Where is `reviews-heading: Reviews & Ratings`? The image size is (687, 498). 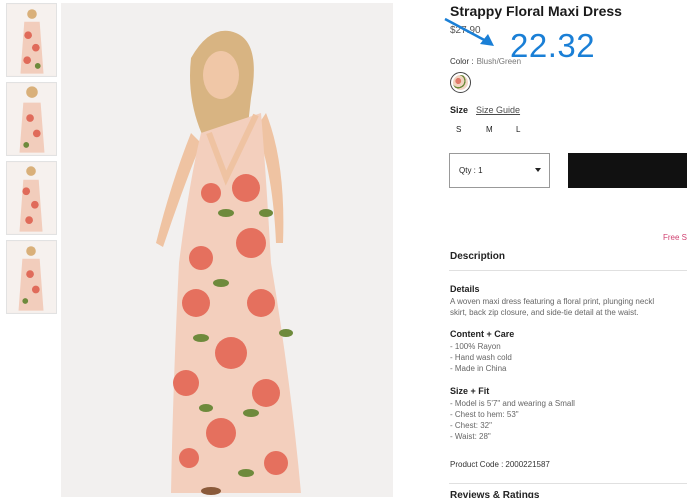 reviews-heading: Reviews & Ratings is located at coordinates (494, 494).